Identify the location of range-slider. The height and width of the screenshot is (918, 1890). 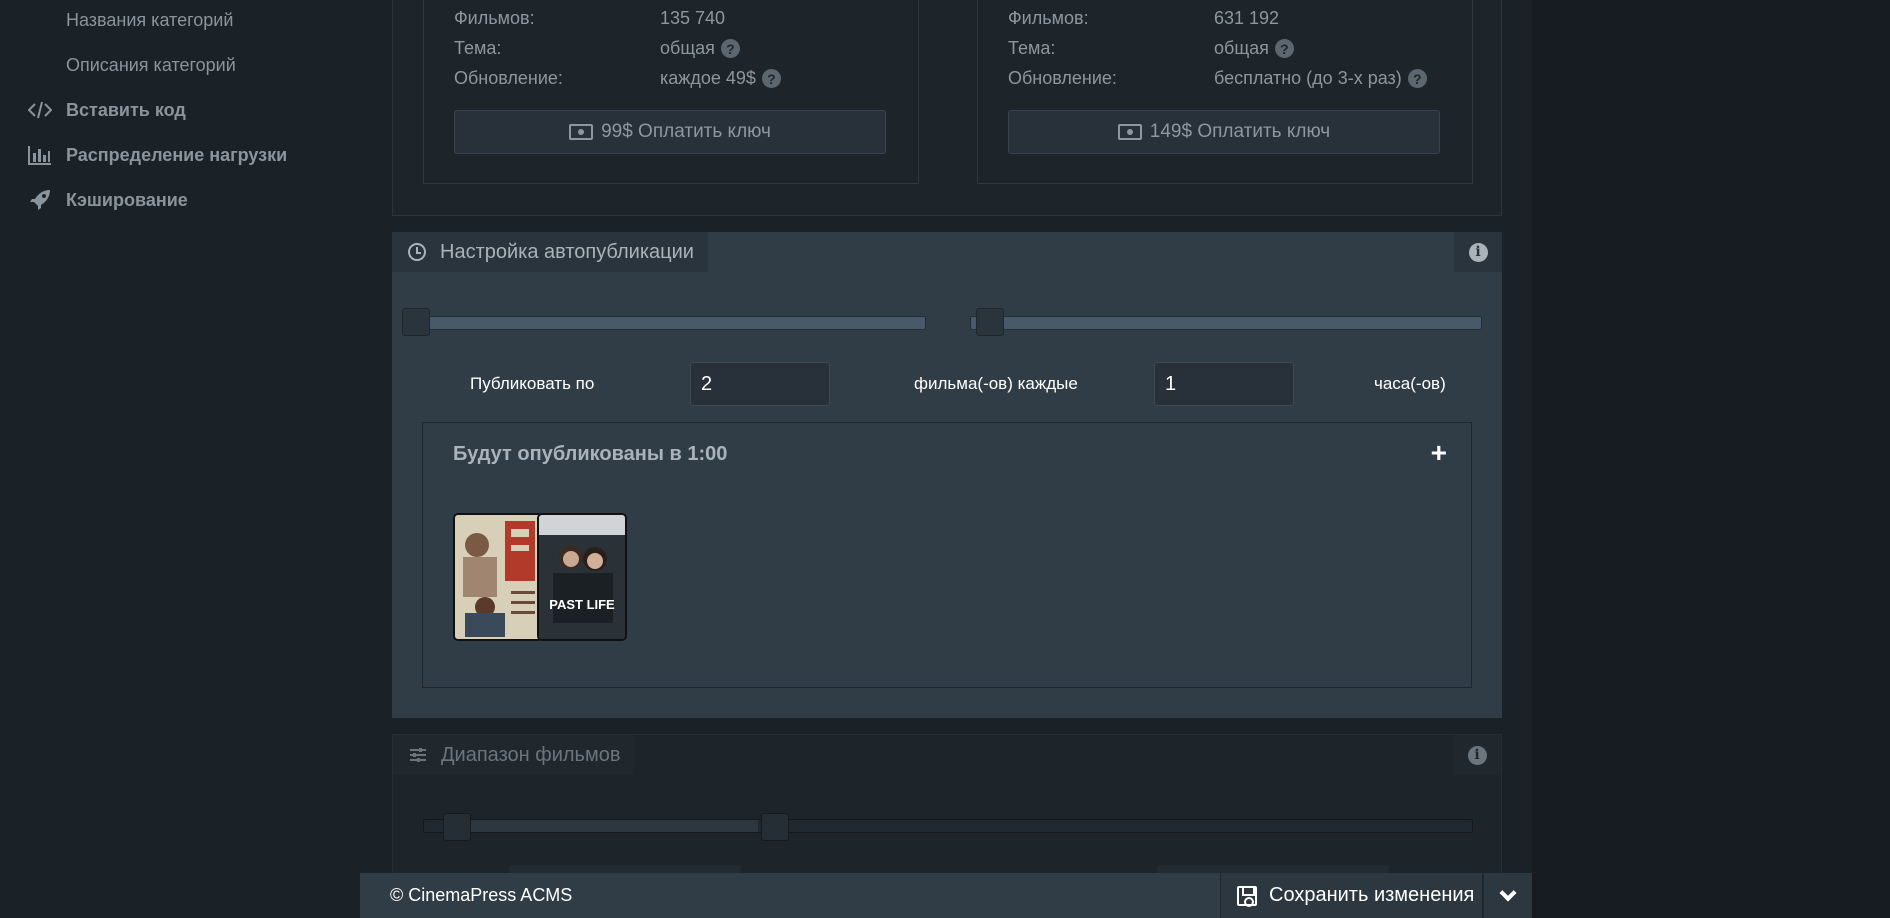
(948, 826).